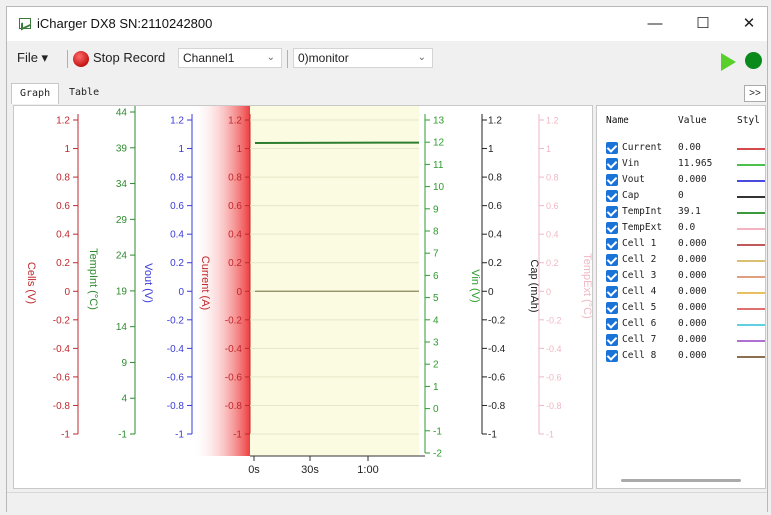  I want to click on current-tick-label: -0.8, so click(234, 406).